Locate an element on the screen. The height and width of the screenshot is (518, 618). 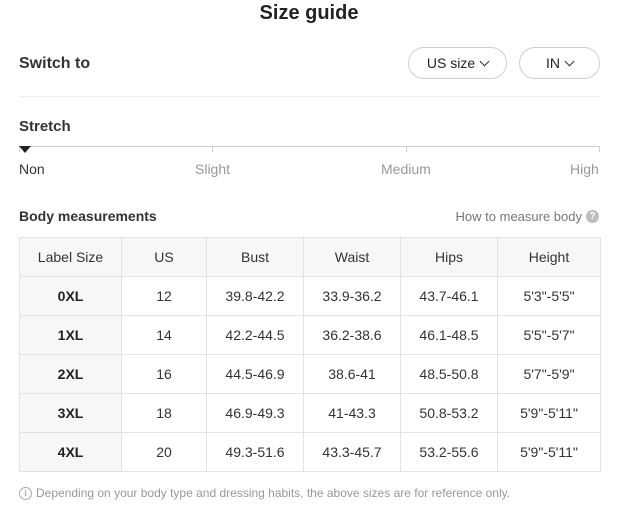
table-cell: 43.7-46.1 is located at coordinates (449, 296).